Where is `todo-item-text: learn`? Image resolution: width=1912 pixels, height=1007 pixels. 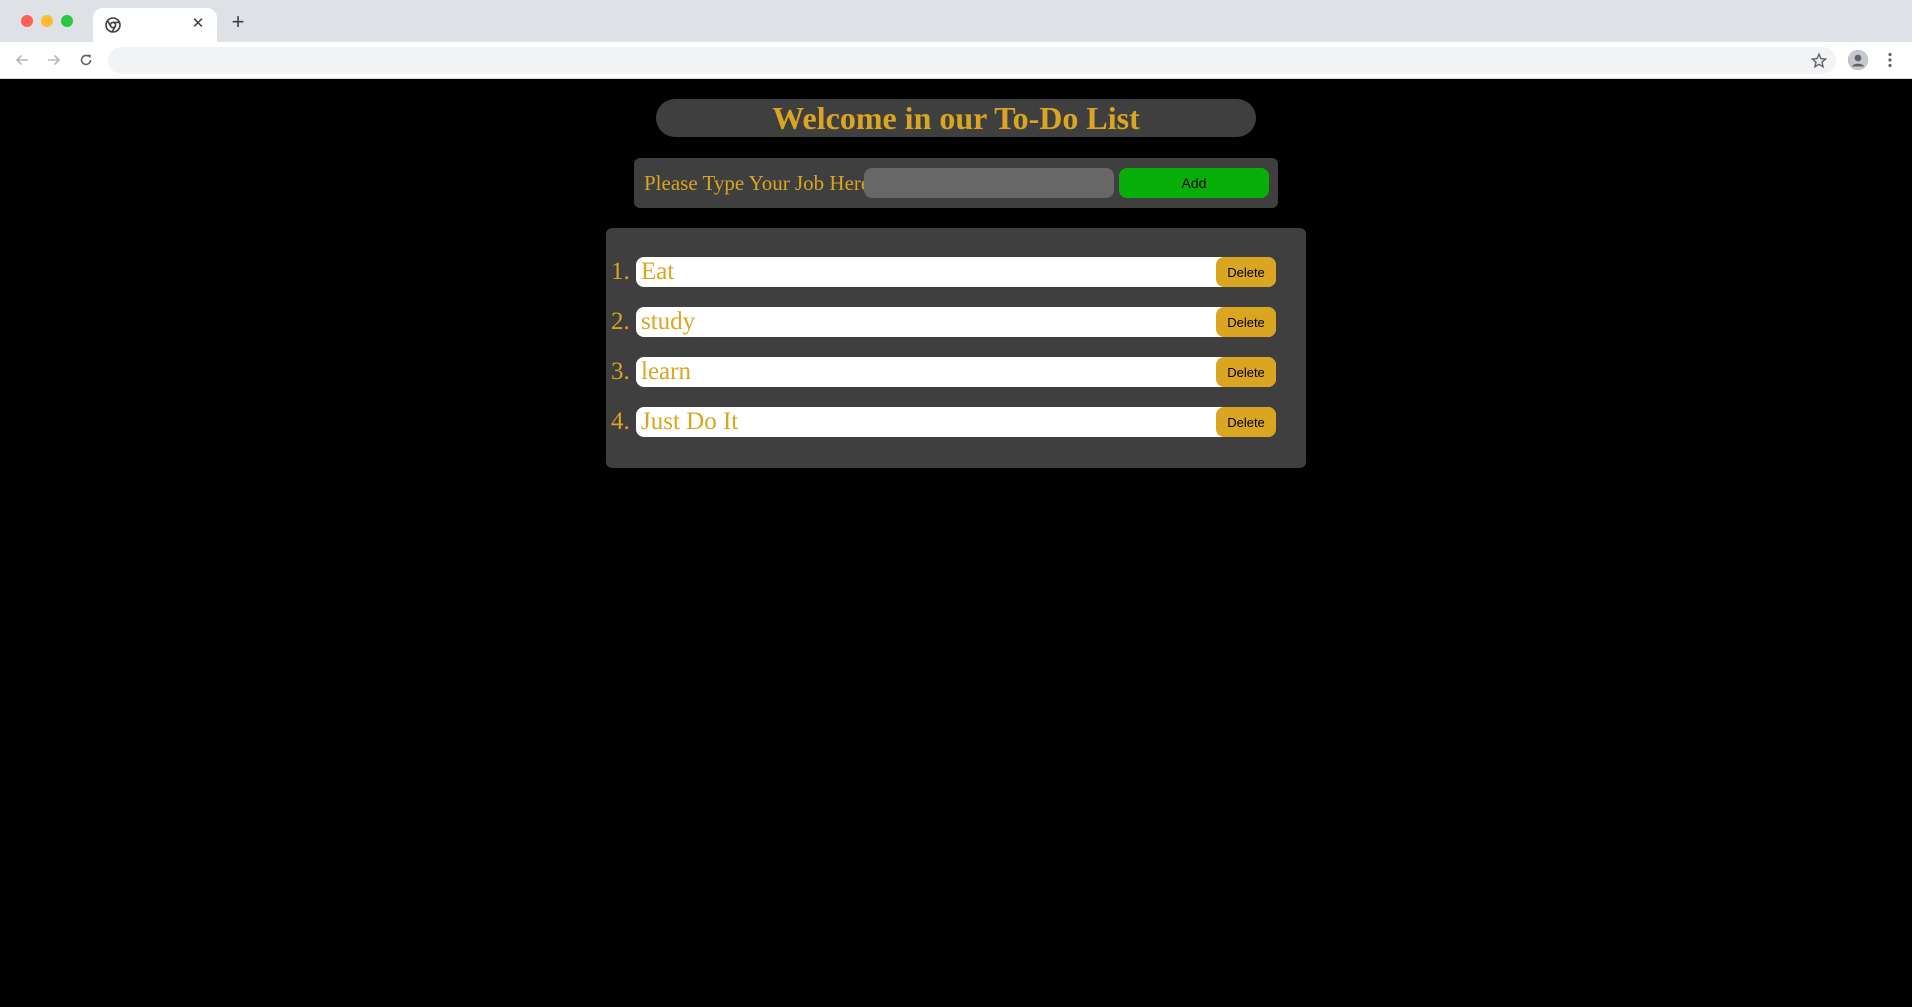
todo-item-text: learn is located at coordinates (666, 371).